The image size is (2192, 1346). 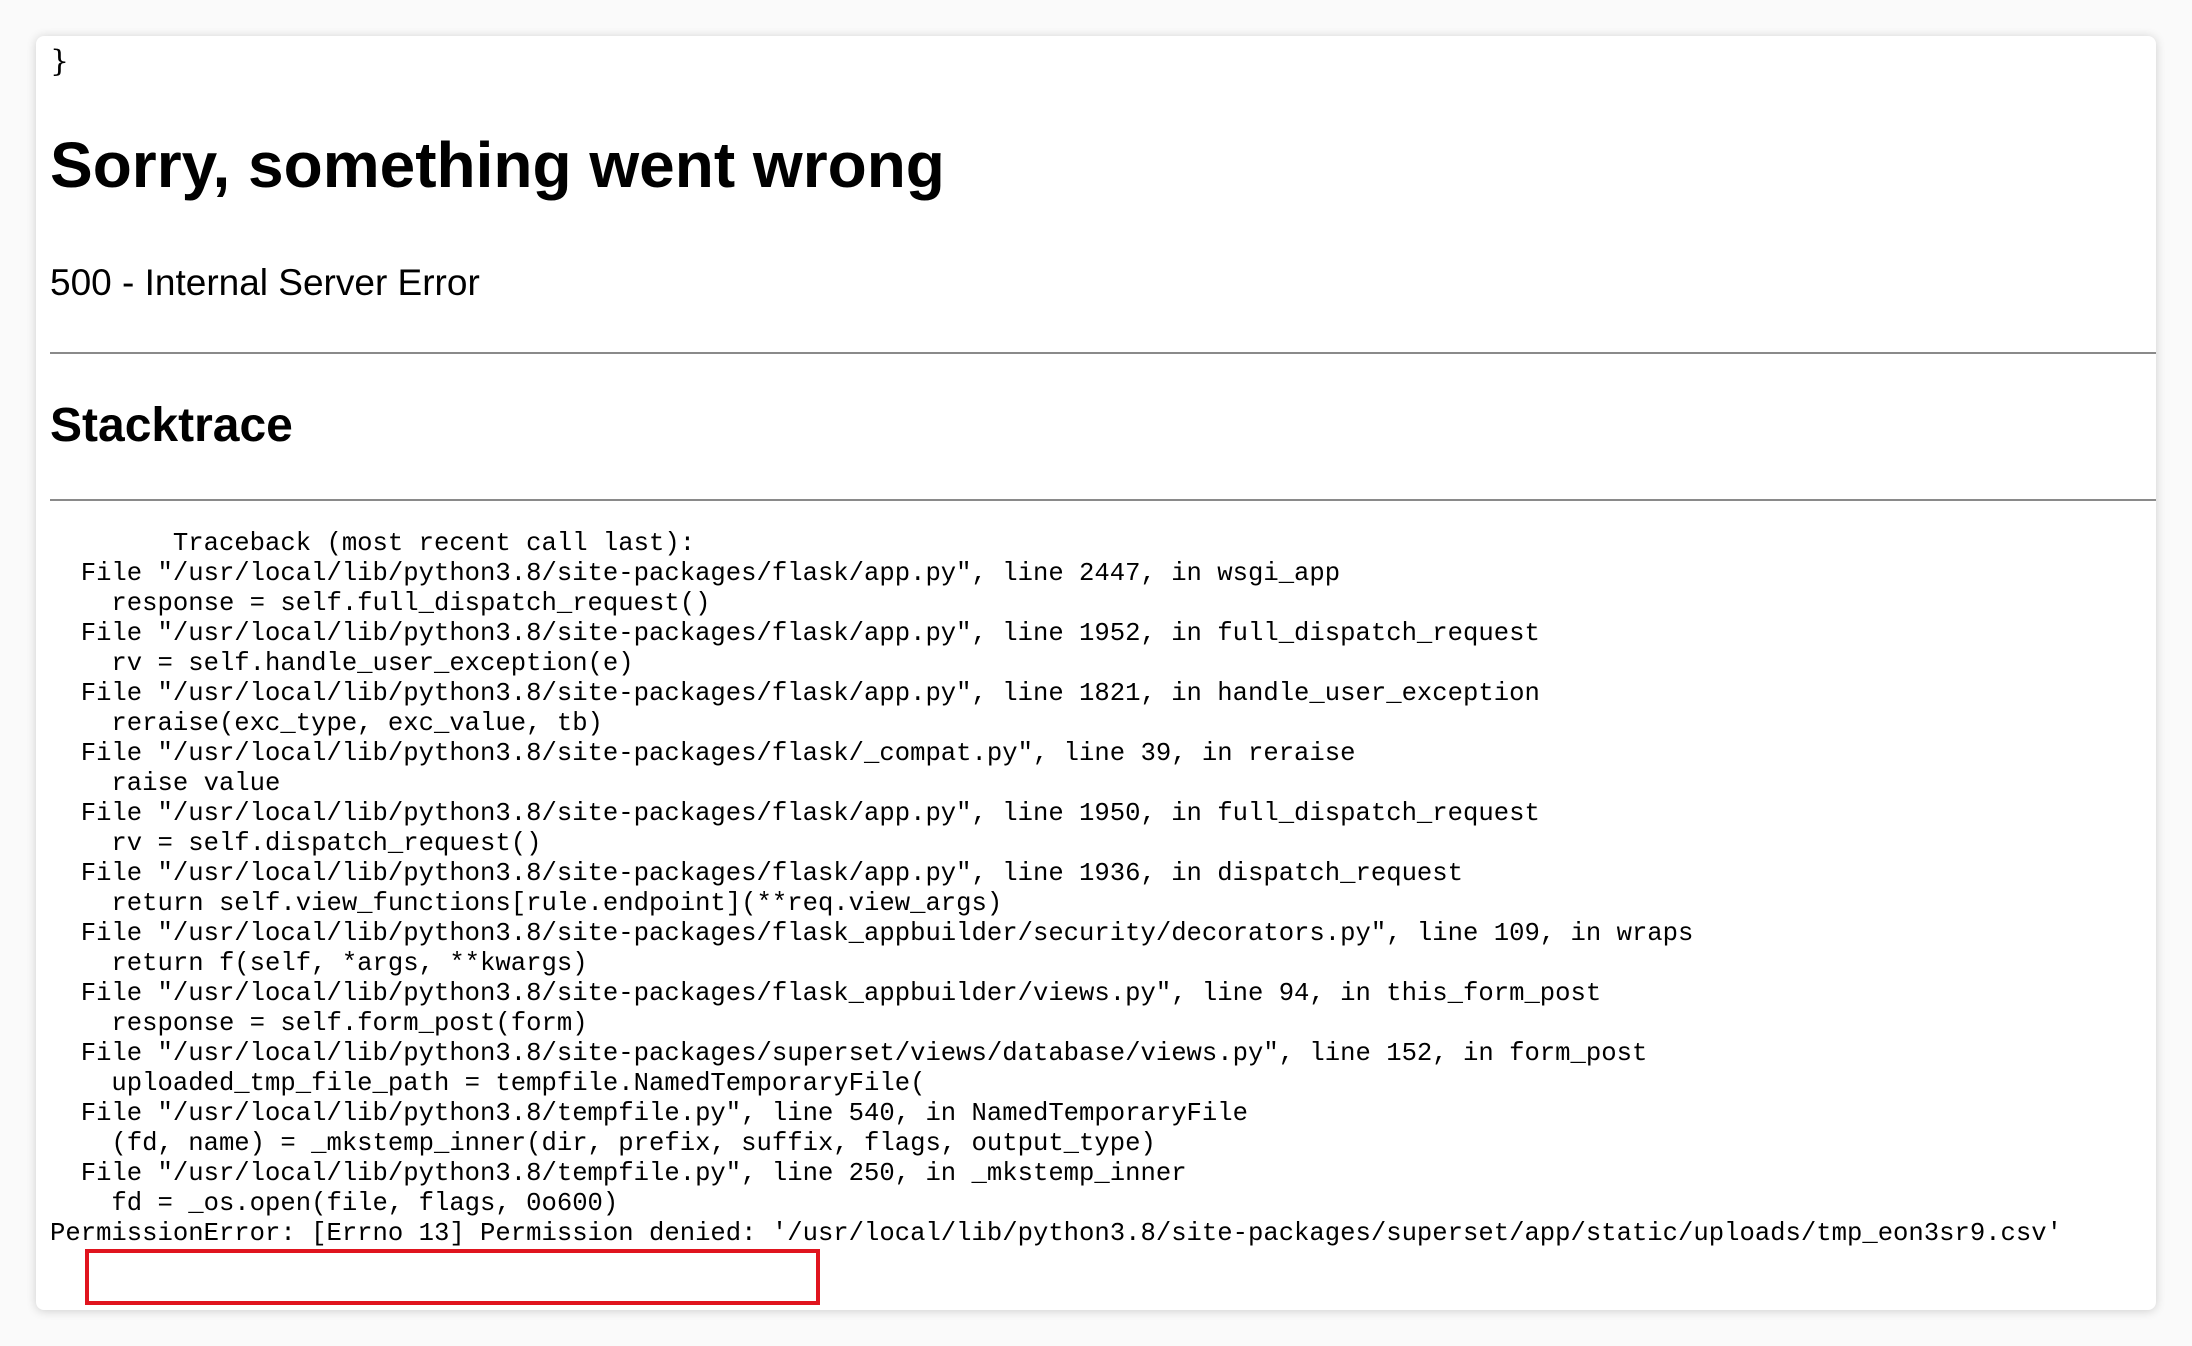 What do you see at coordinates (319, 1023) in the screenshot?
I see `traceback-line: response = self.form_post(form)` at bounding box center [319, 1023].